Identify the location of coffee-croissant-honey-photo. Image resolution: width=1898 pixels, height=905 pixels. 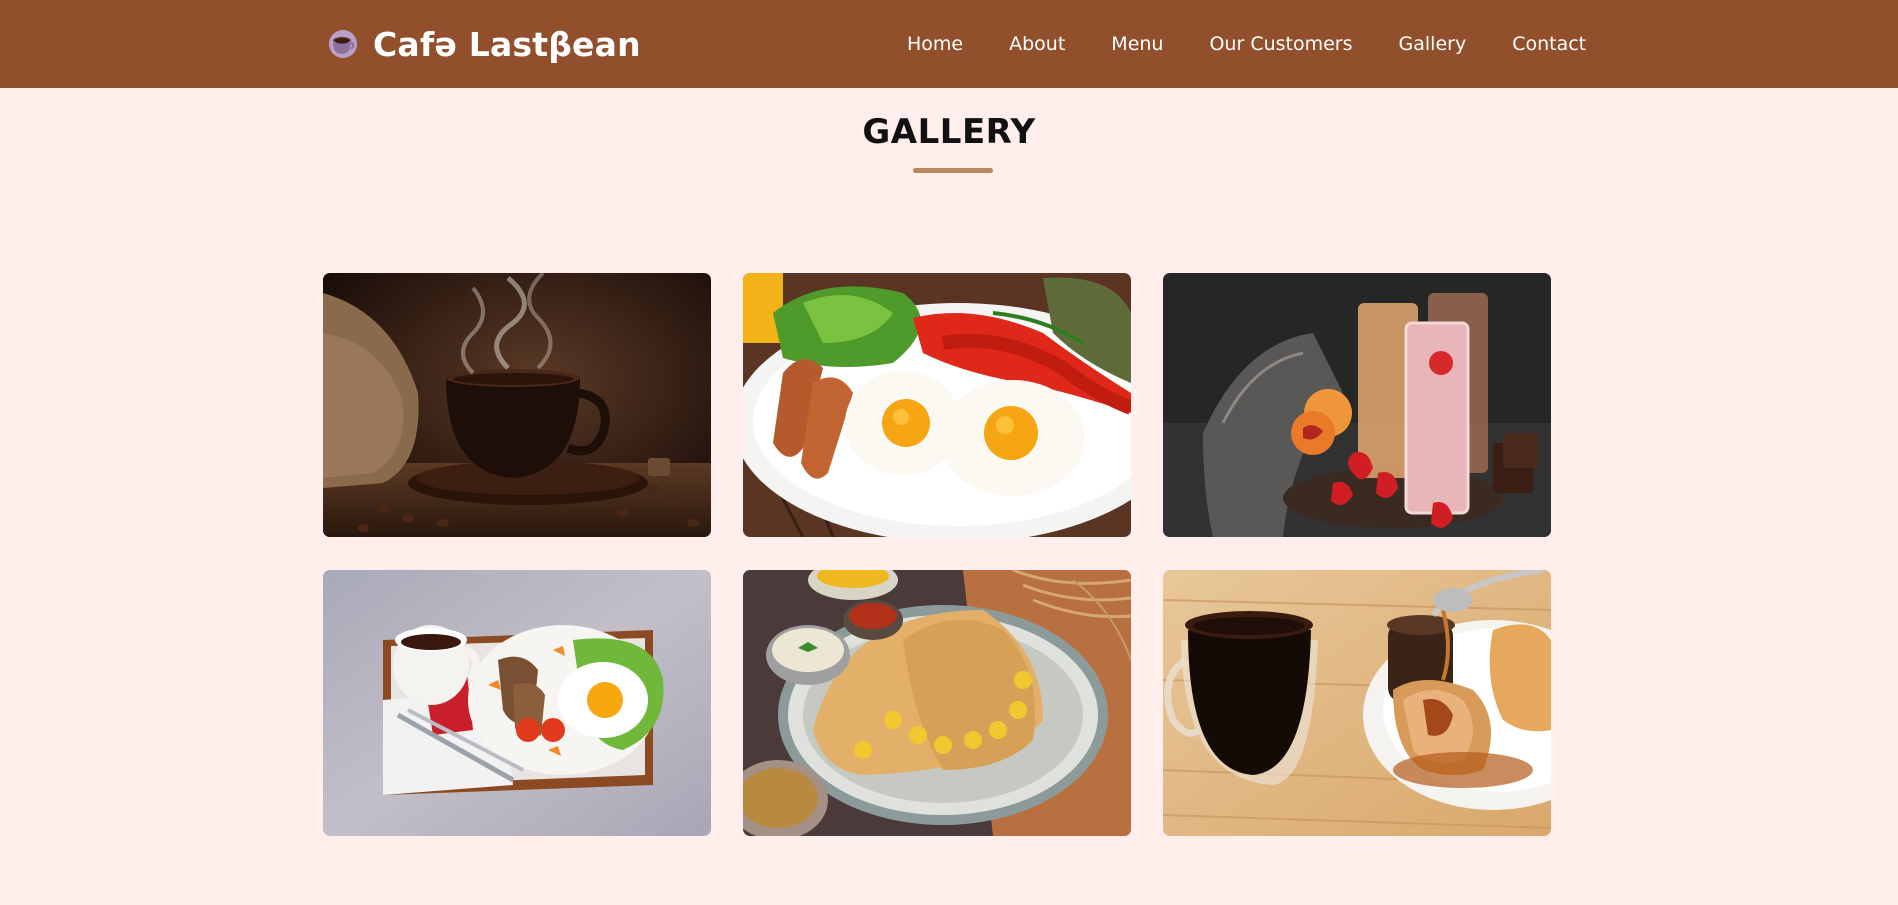
(1357, 703).